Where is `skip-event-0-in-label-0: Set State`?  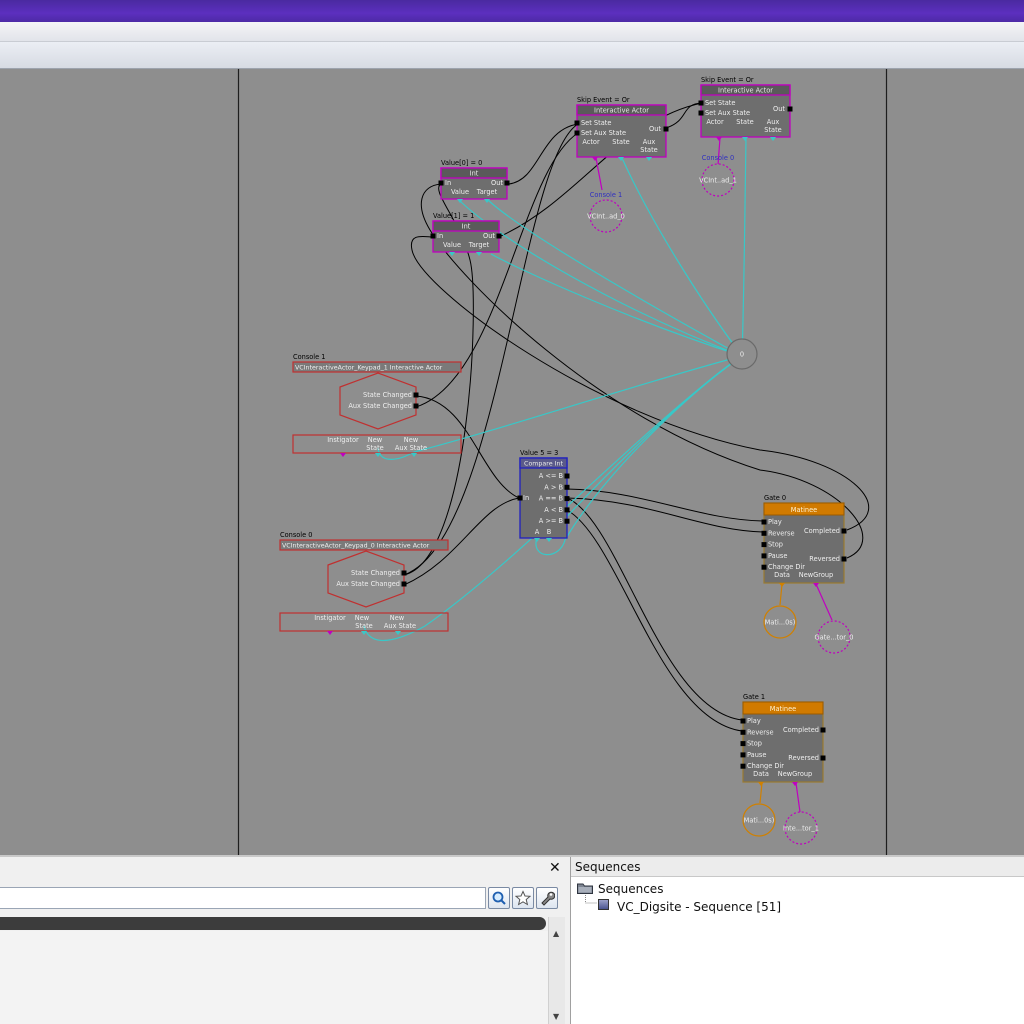 skip-event-0-in-label-0: Set State is located at coordinates (596, 123).